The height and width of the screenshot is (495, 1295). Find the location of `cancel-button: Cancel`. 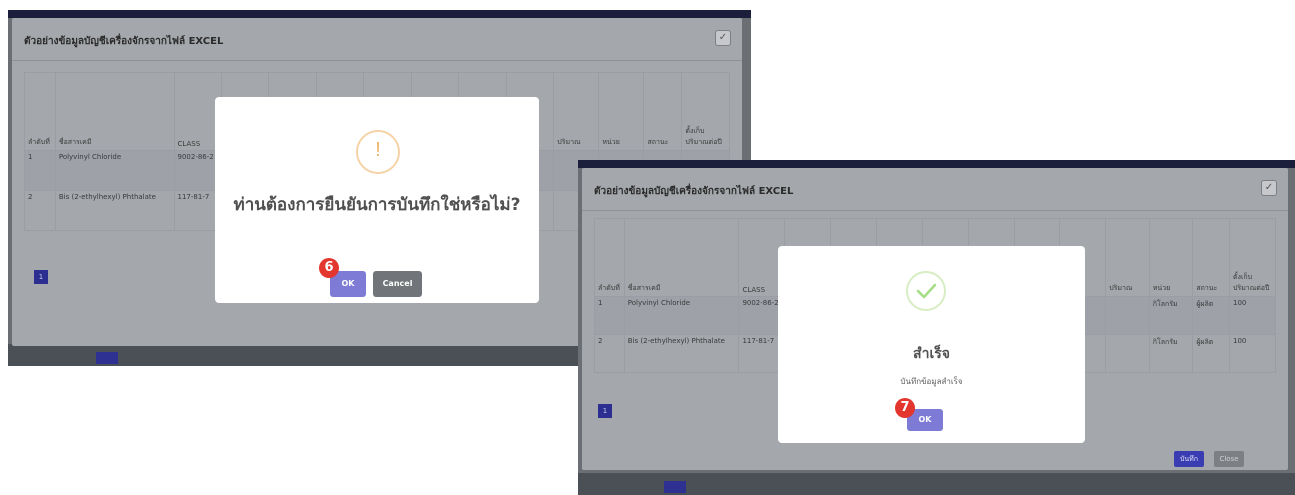

cancel-button: Cancel is located at coordinates (397, 284).